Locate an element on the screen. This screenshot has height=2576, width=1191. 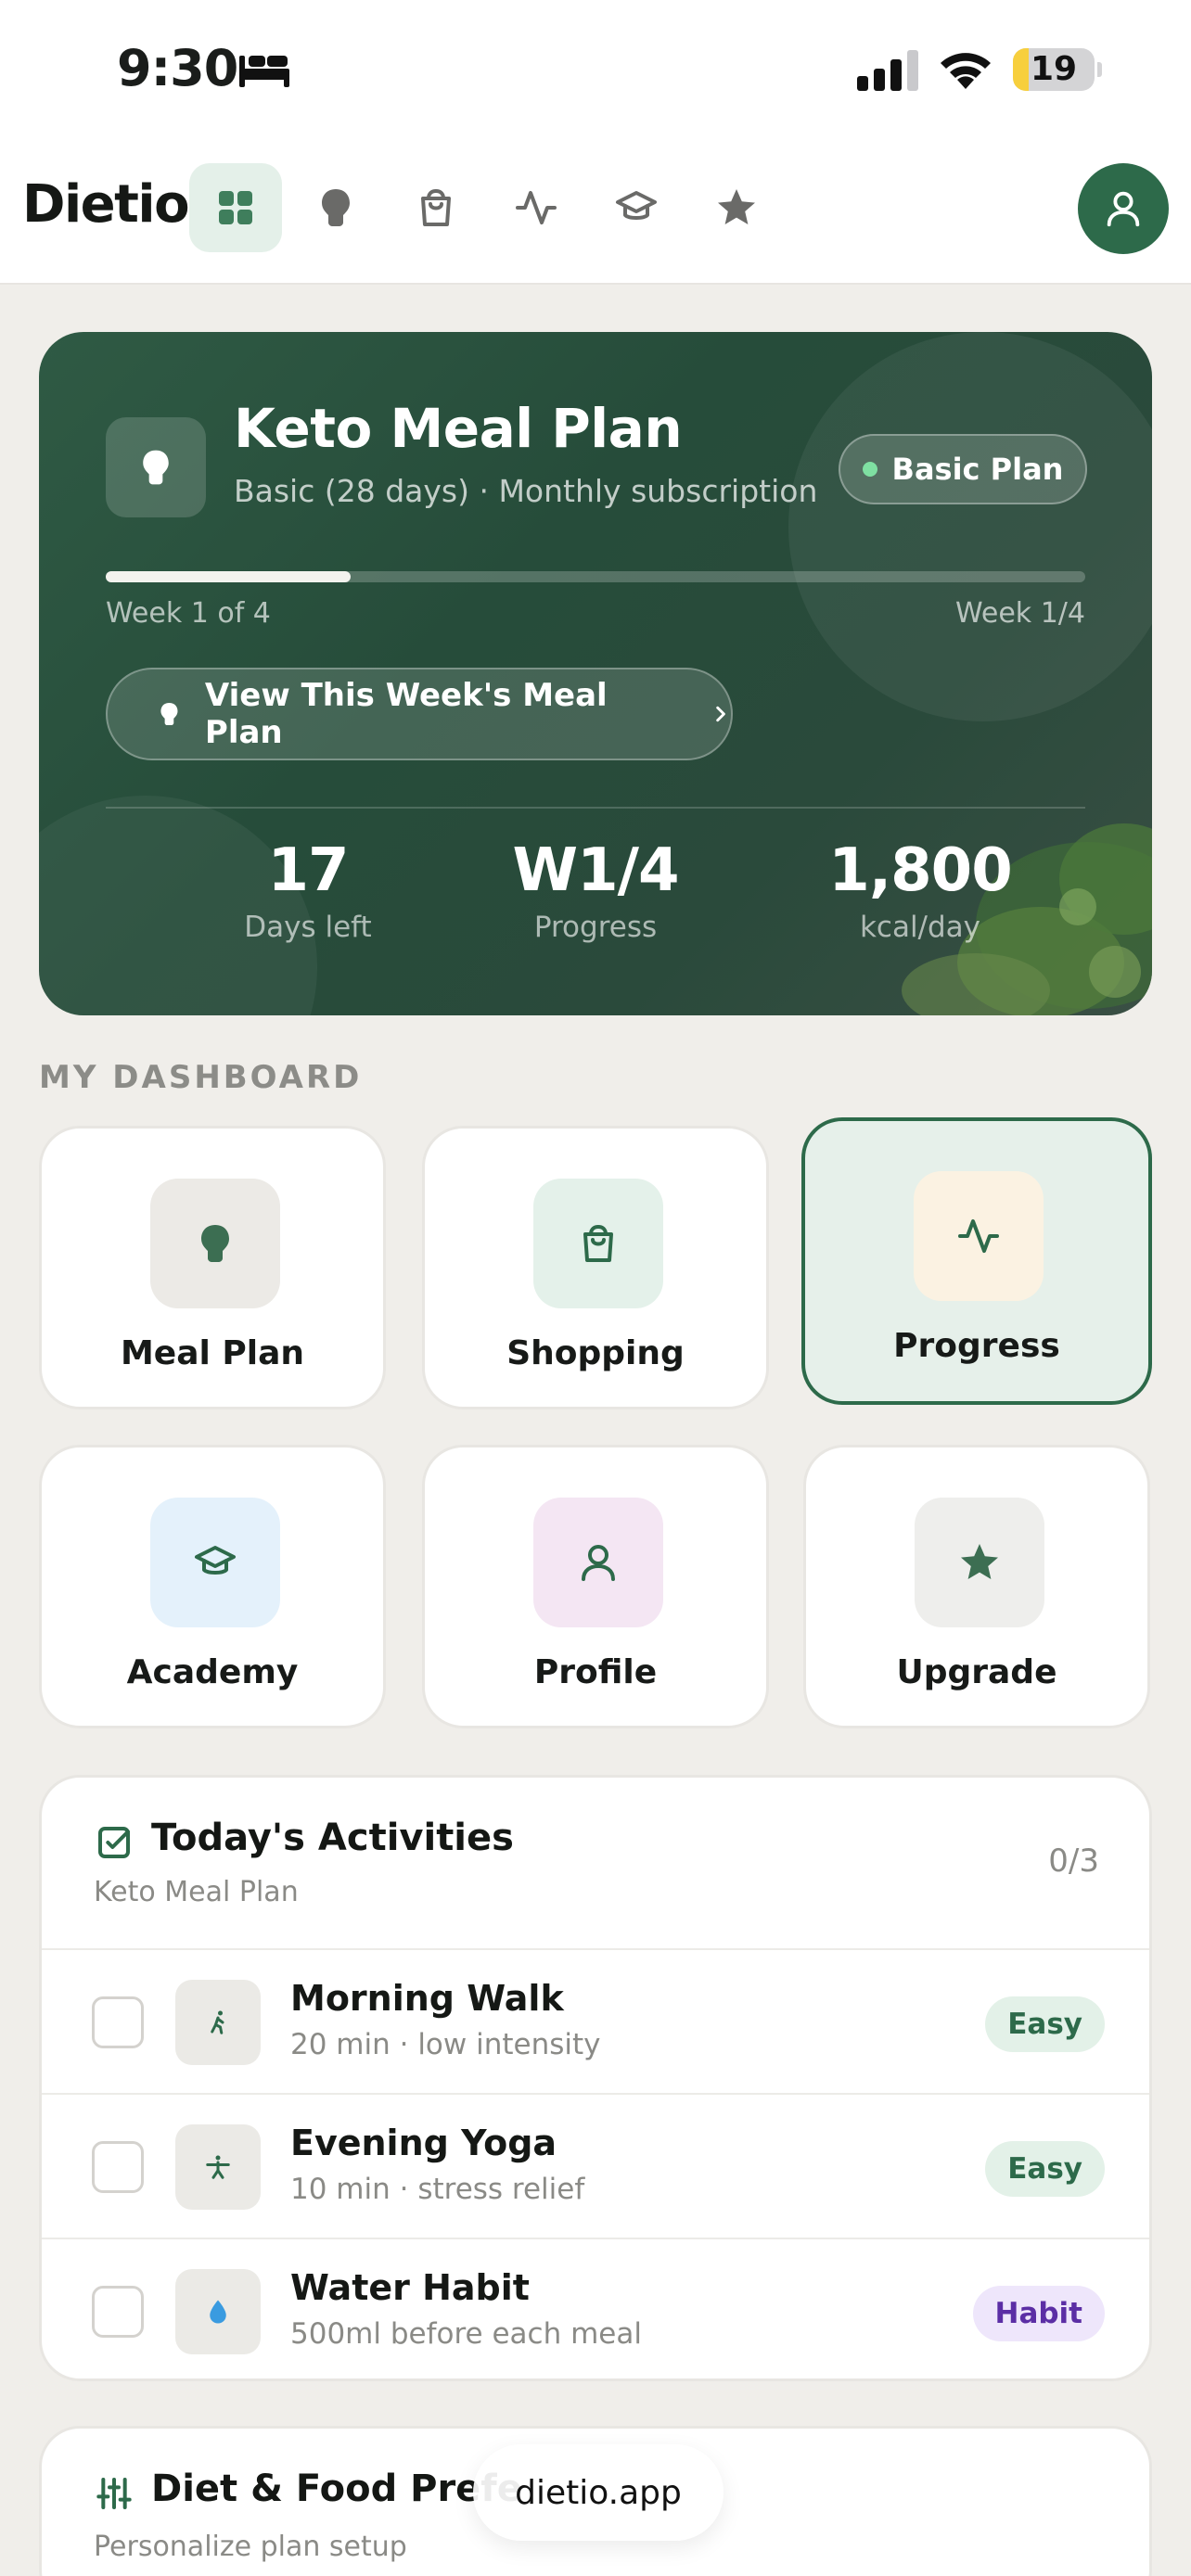
view-weekly-meal-plan-label: View This Week's Meal Plan is located at coordinates (406, 714).